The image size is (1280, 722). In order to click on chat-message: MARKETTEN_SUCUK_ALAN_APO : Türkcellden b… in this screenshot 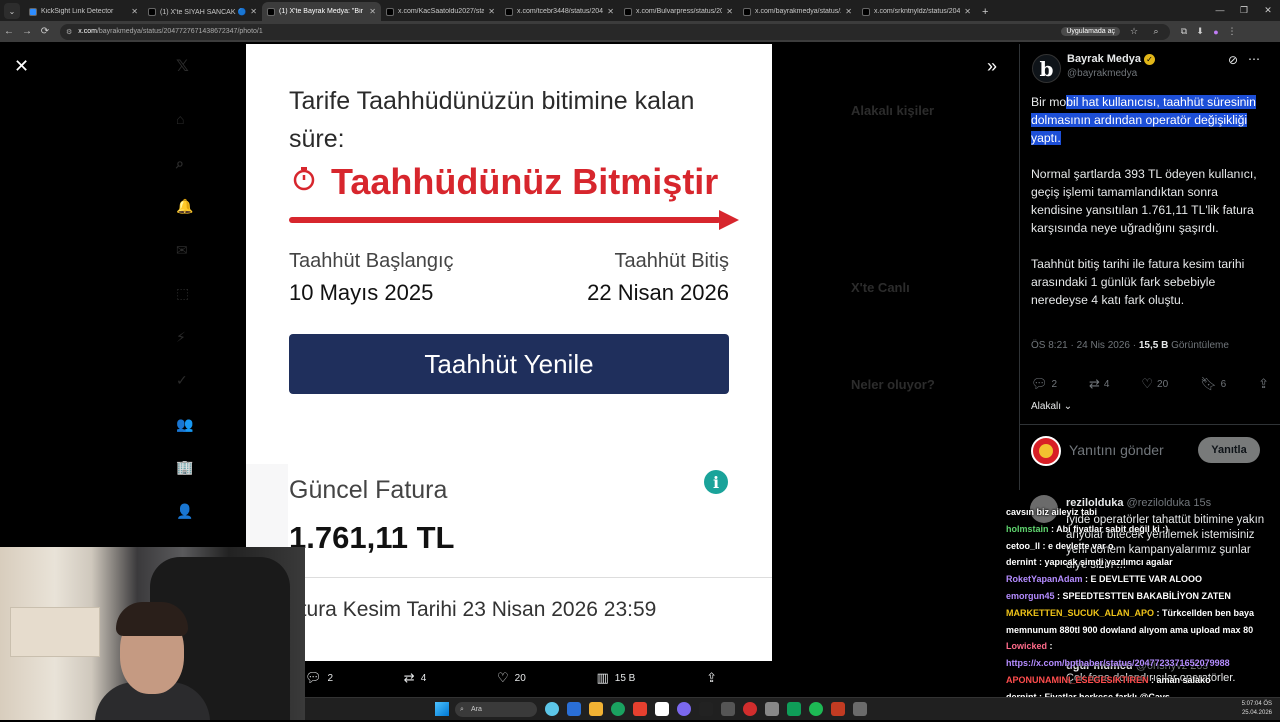, I will do `click(1143, 613)`.